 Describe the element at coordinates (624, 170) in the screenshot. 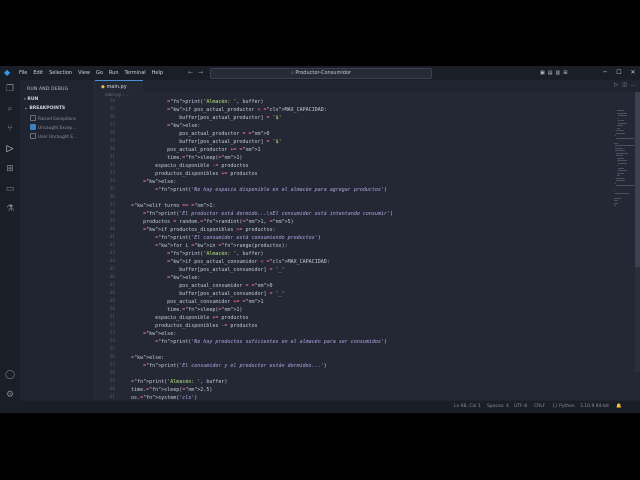

I see `minimap` at that location.